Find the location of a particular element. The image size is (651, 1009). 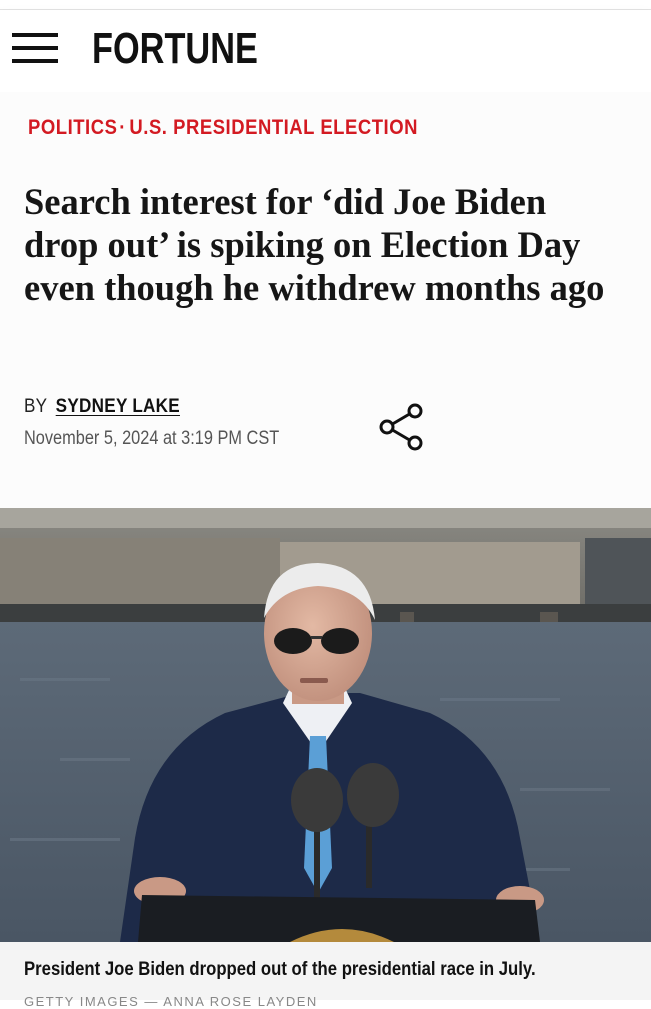

hamburger-menu-icon is located at coordinates (35, 48).